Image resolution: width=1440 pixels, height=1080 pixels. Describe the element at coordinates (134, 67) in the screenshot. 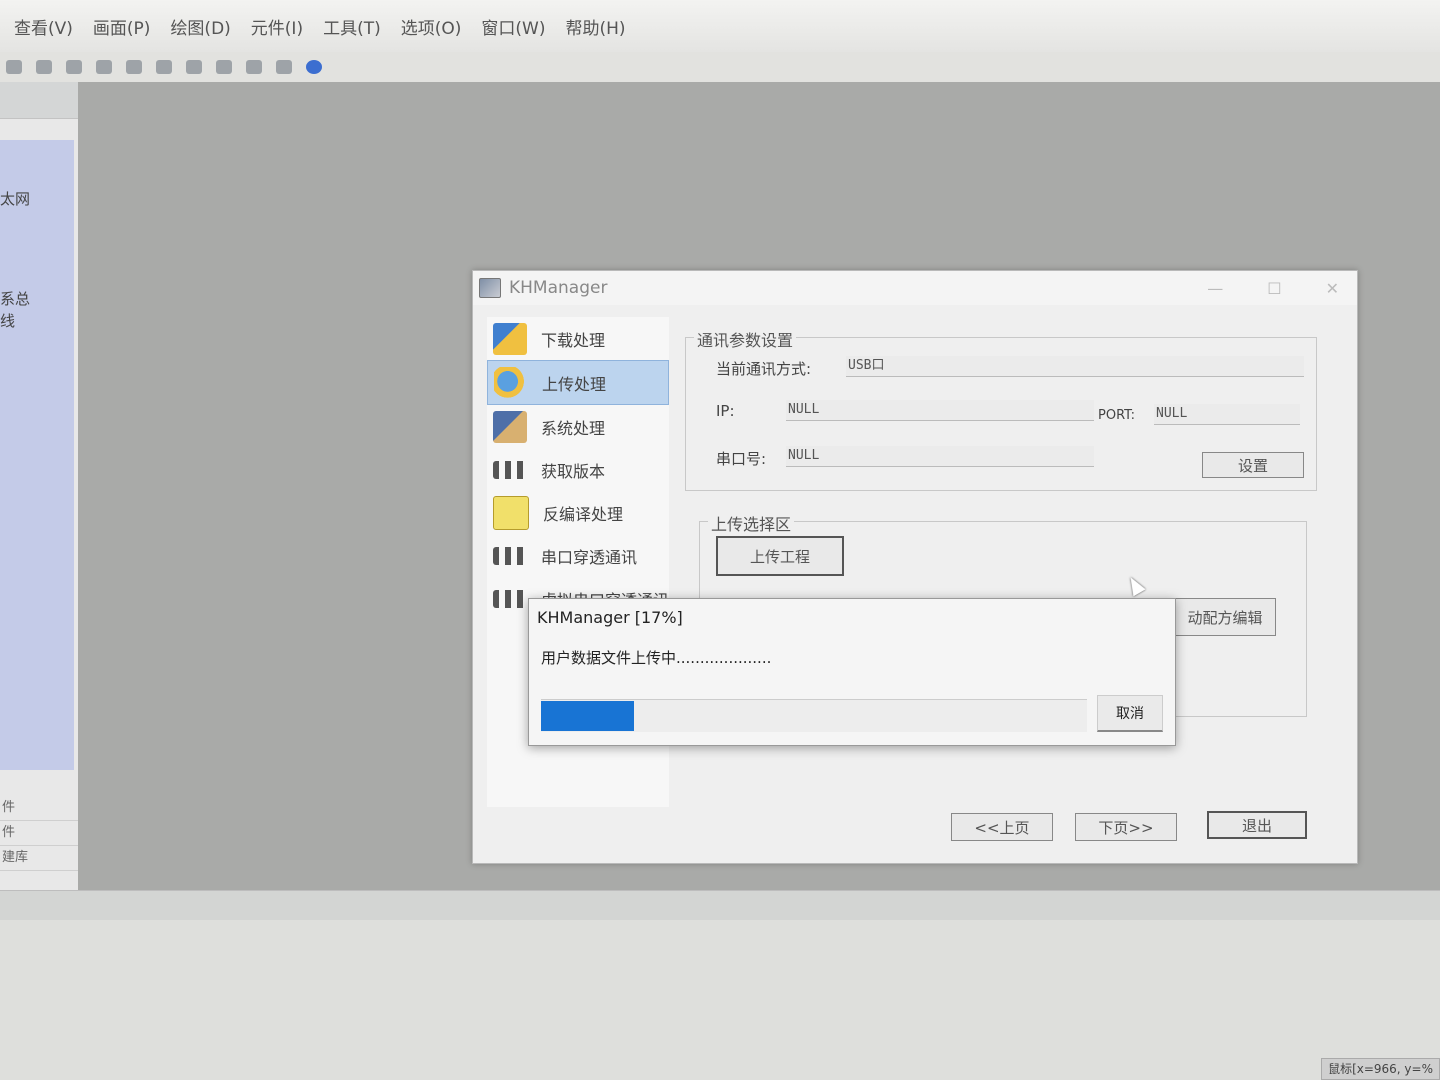

I see `redo-icon` at that location.